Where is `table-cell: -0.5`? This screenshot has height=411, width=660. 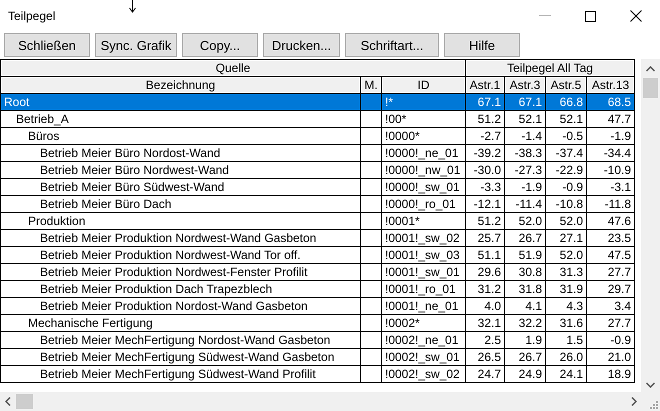 table-cell: -0.5 is located at coordinates (566, 136).